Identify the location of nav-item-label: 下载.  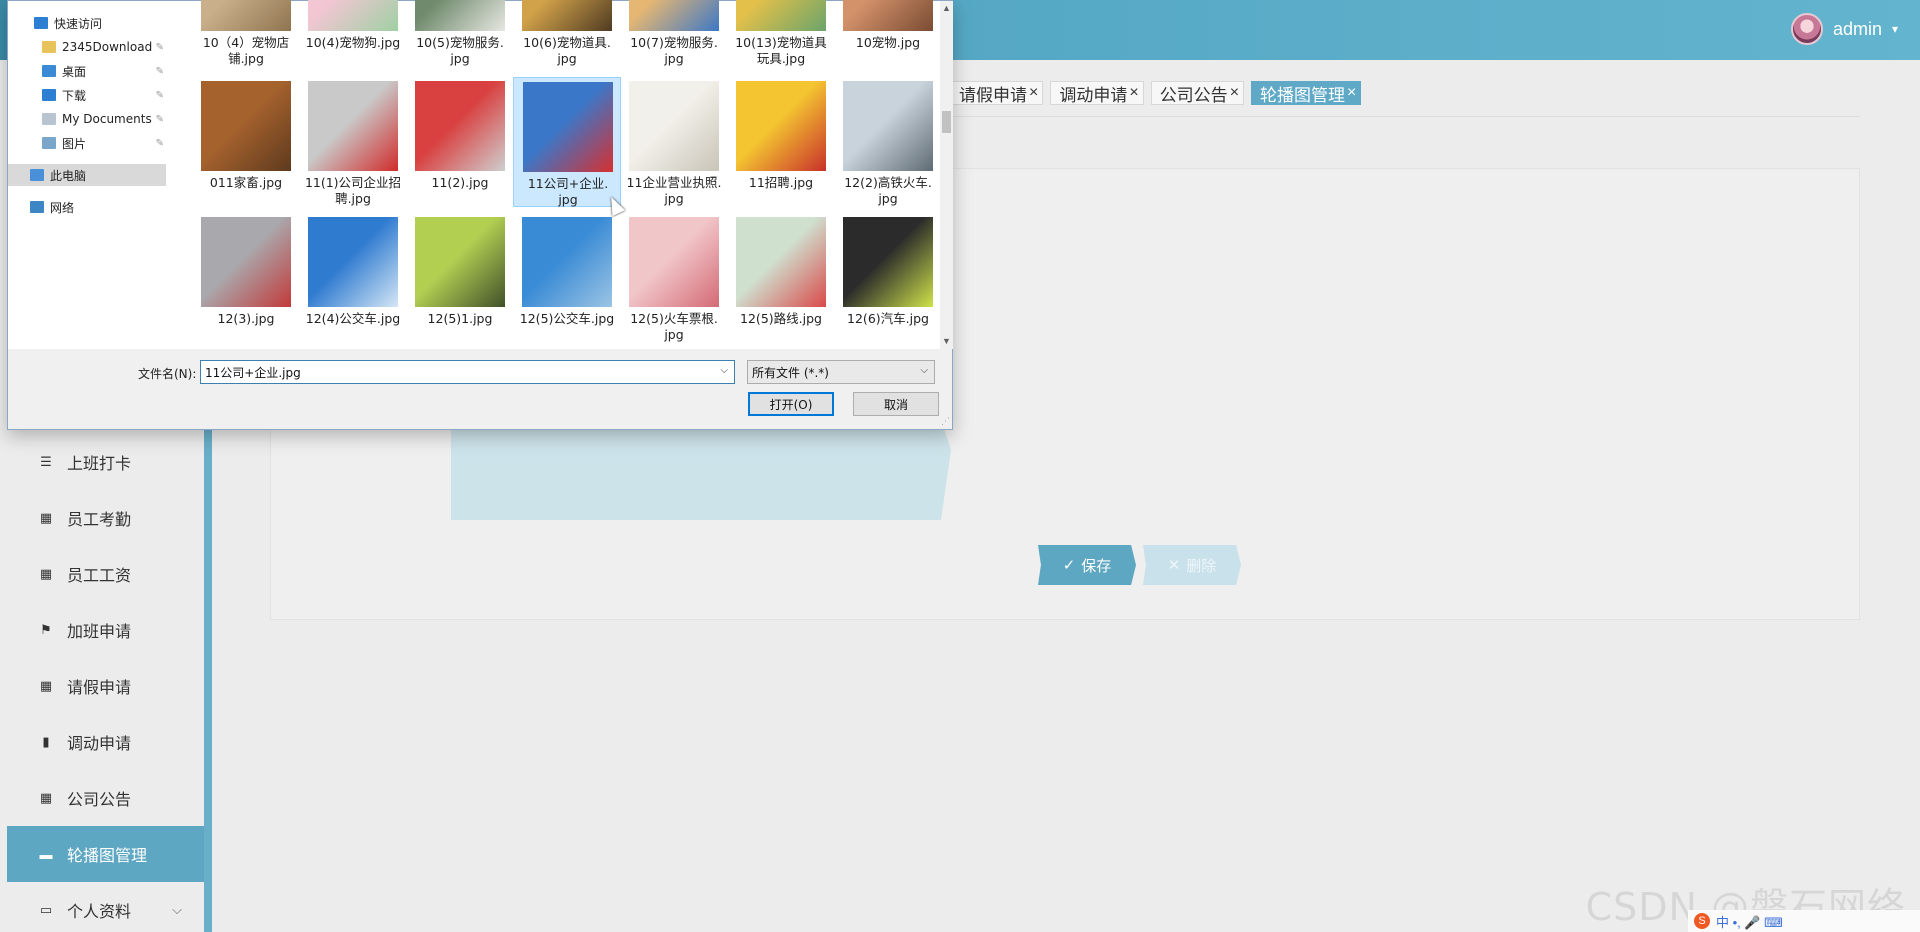
(74, 95).